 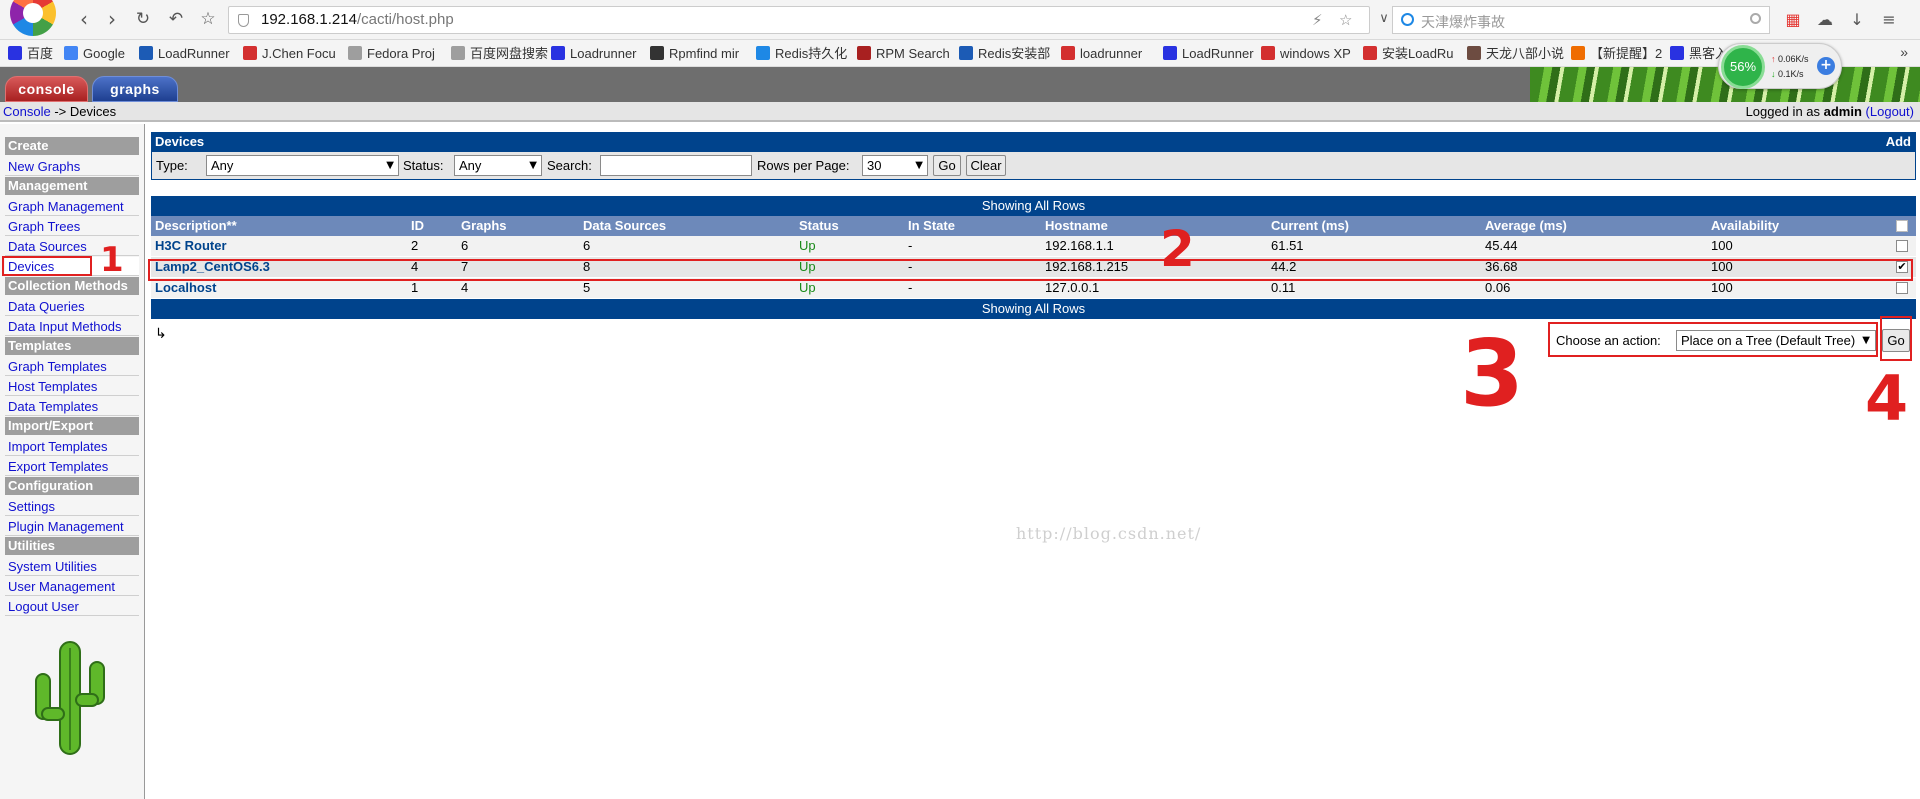 What do you see at coordinates (417, 225) in the screenshot?
I see `col-id: ID` at bounding box center [417, 225].